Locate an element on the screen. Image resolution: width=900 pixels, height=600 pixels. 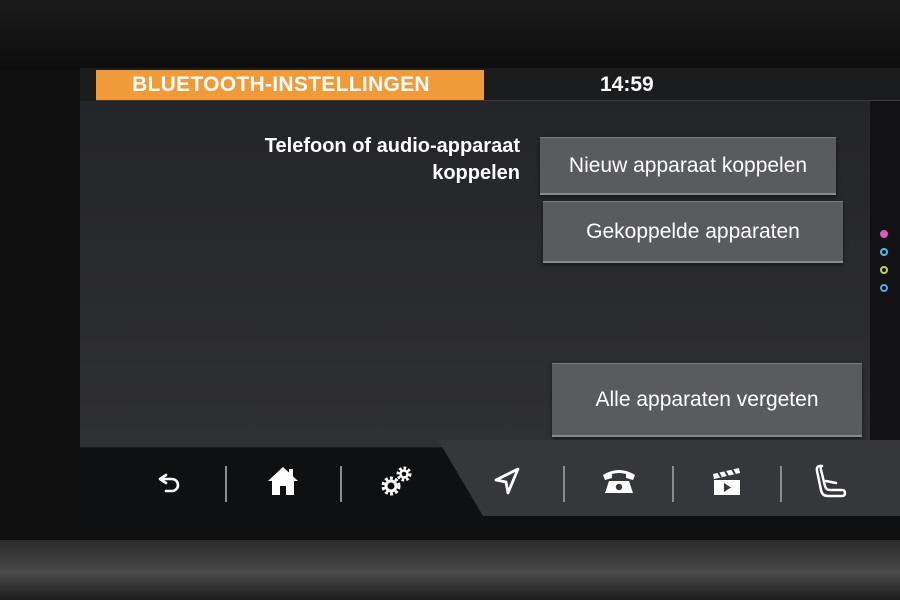
page-title: BLUETOOTH-INSTELLINGEN is located at coordinates (290, 85).